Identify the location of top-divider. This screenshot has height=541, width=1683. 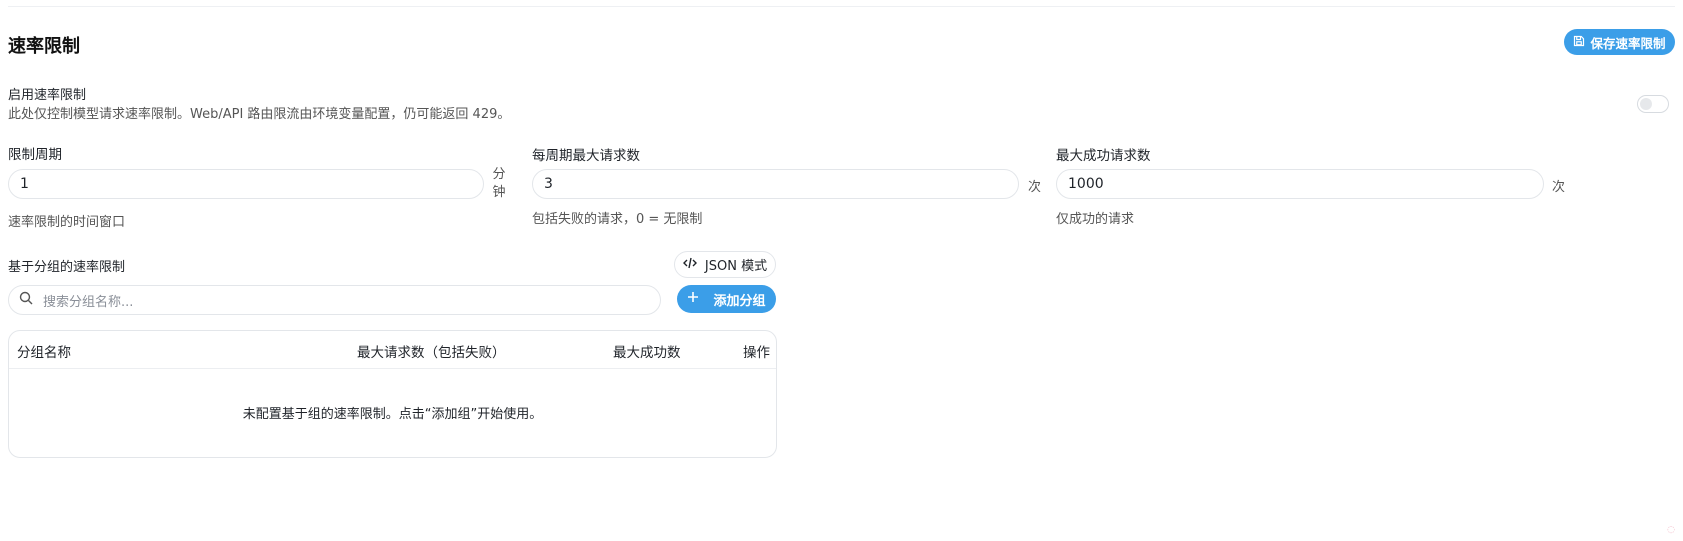
(841, 6).